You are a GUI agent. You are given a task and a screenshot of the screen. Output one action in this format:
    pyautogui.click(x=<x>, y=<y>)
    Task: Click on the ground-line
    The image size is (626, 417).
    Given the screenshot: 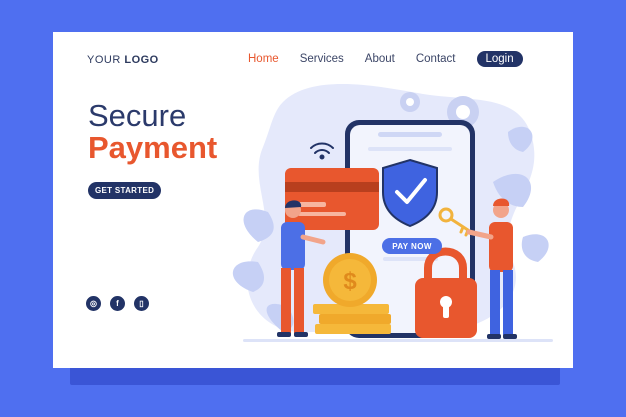 What is the action you would take?
    pyautogui.click(x=398, y=340)
    